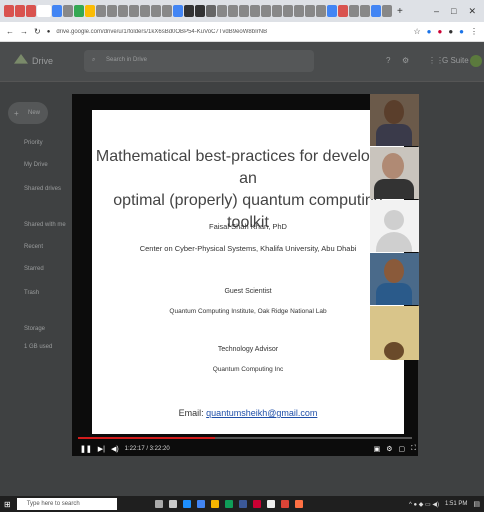  Describe the element at coordinates (101, 449) in the screenshot. I see `next-icon: ▶|` at that location.